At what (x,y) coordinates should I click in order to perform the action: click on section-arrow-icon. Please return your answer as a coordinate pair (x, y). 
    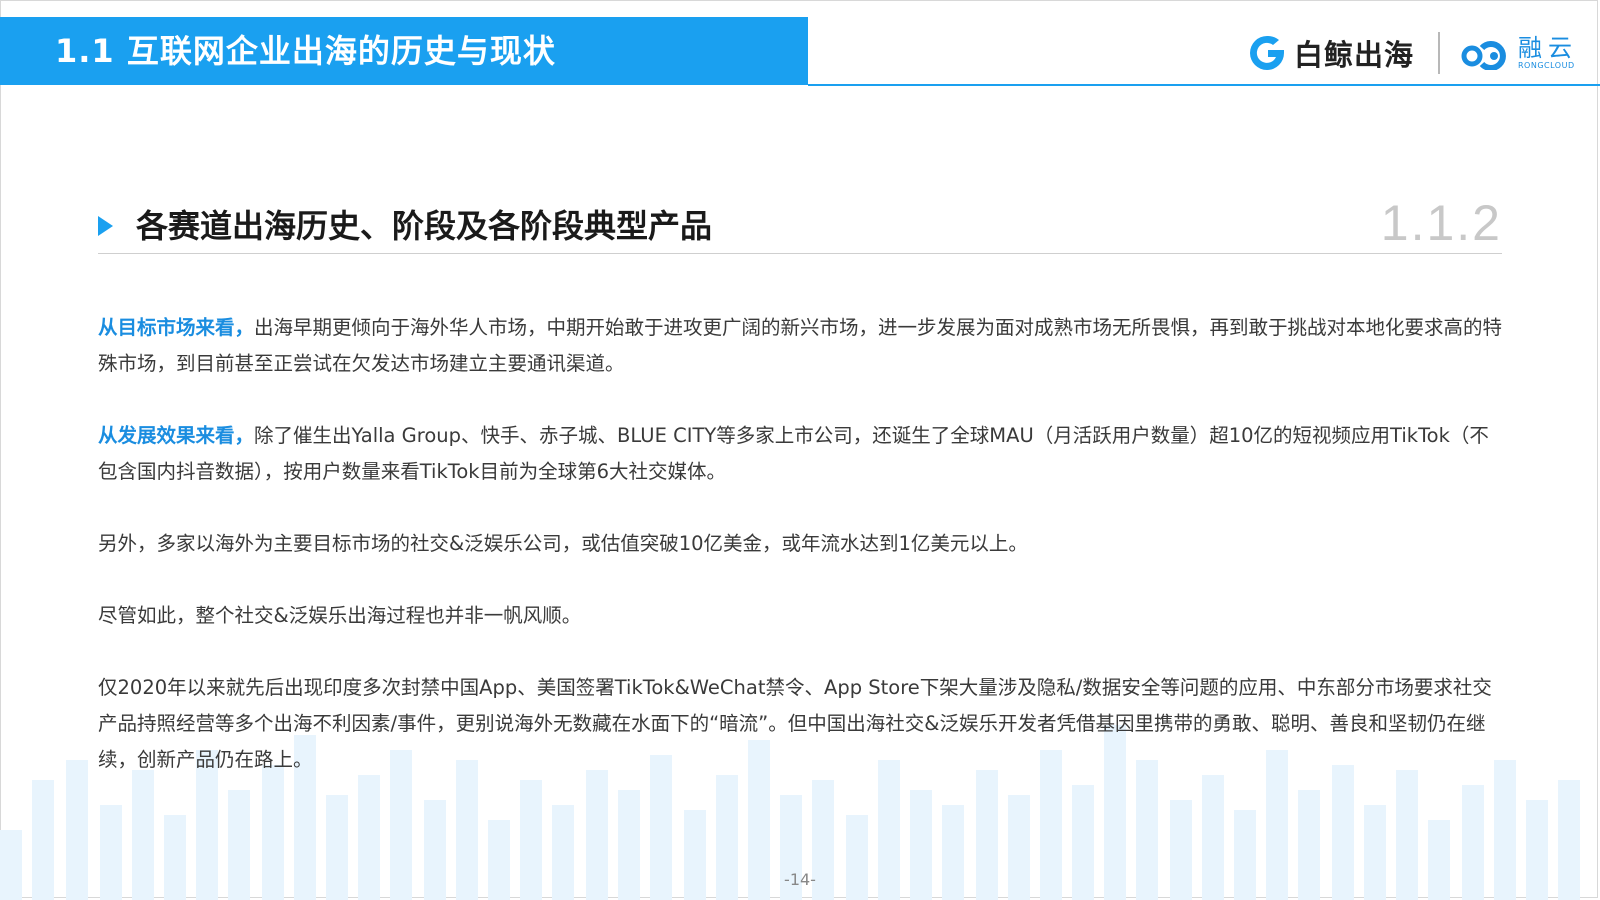
    Looking at the image, I should click on (105, 226).